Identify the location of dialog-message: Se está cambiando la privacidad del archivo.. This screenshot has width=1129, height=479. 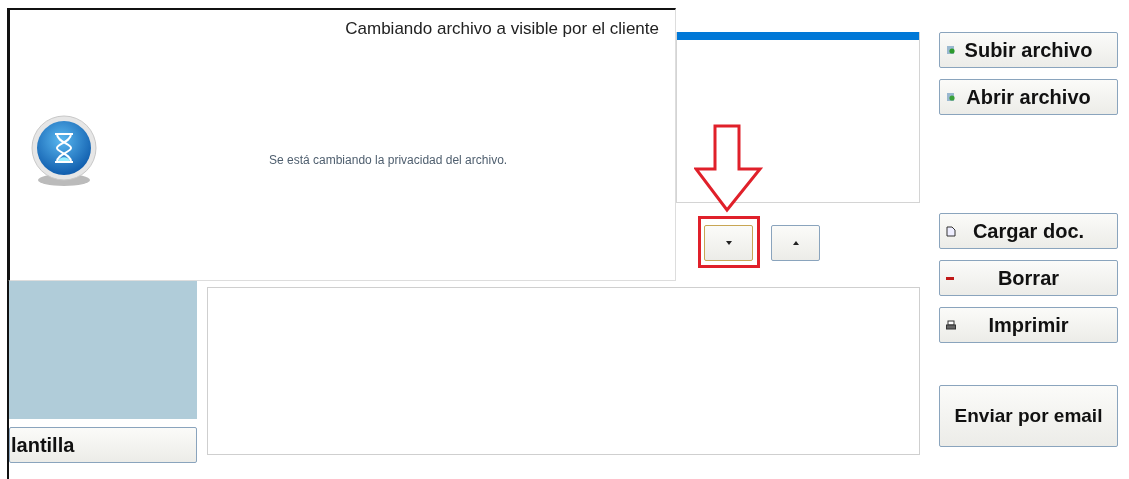
(388, 160).